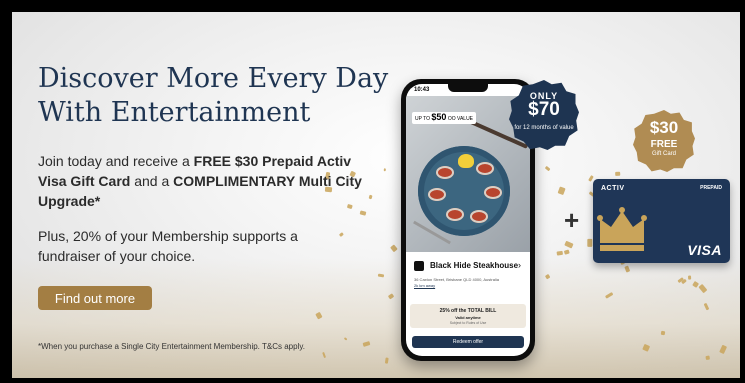 The image size is (745, 383). Describe the element at coordinates (174, 112) in the screenshot. I see `headline-line-2: With Entertainment` at that location.